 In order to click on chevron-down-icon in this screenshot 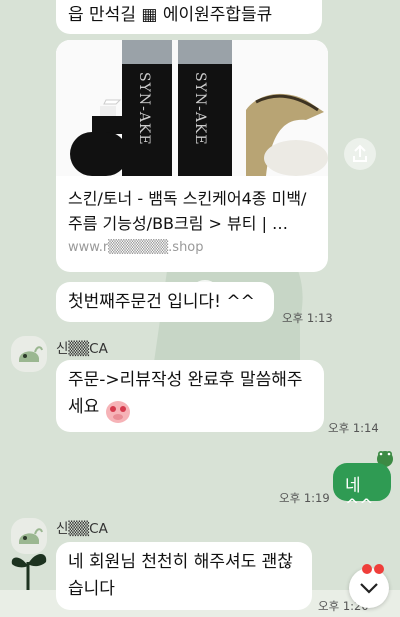, I will do `click(369, 588)`.